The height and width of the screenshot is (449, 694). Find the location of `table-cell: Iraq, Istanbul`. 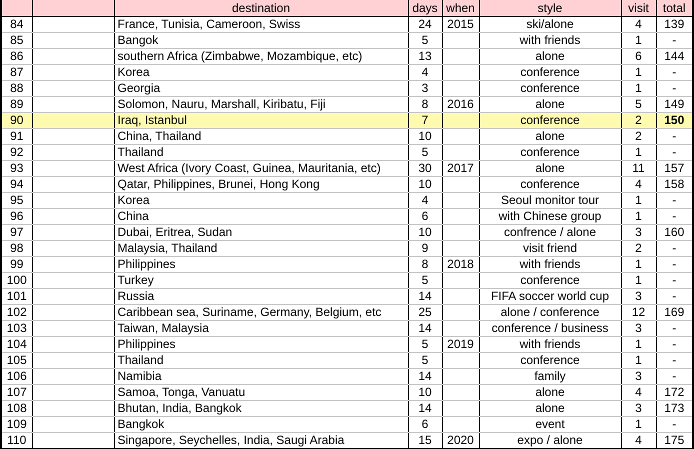

table-cell: Iraq, Istanbul is located at coordinates (261, 120).